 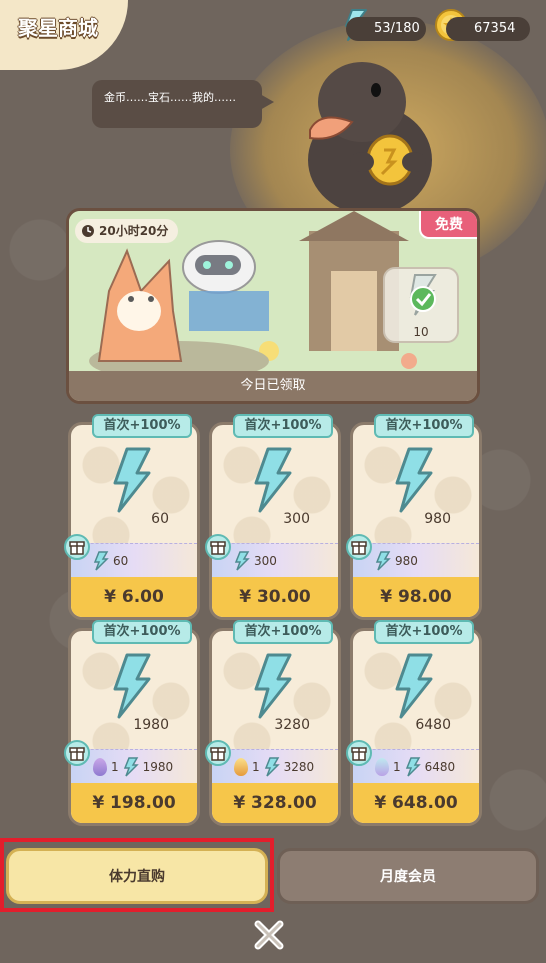 I want to click on free-tag: 免费, so click(x=448, y=225).